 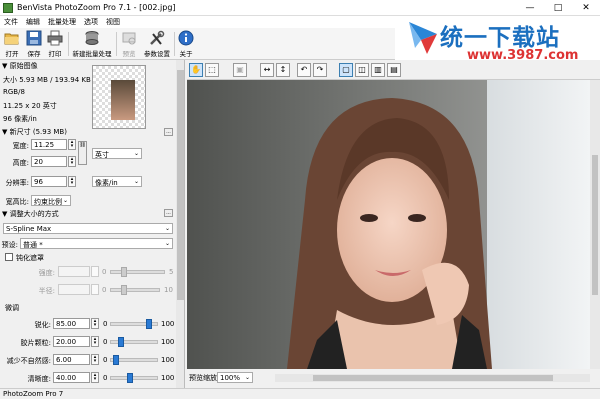 What do you see at coordinates (186, 38) in the screenshot?
I see `info-icon` at bounding box center [186, 38].